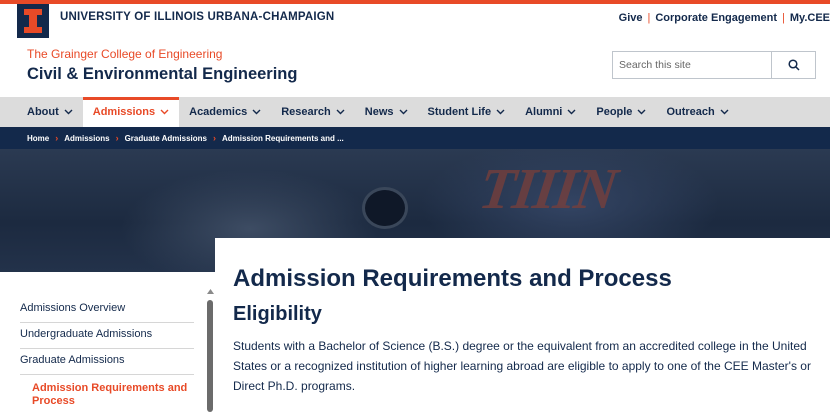  Describe the element at coordinates (306, 112) in the screenshot. I see `nav-item-label: Research` at that location.